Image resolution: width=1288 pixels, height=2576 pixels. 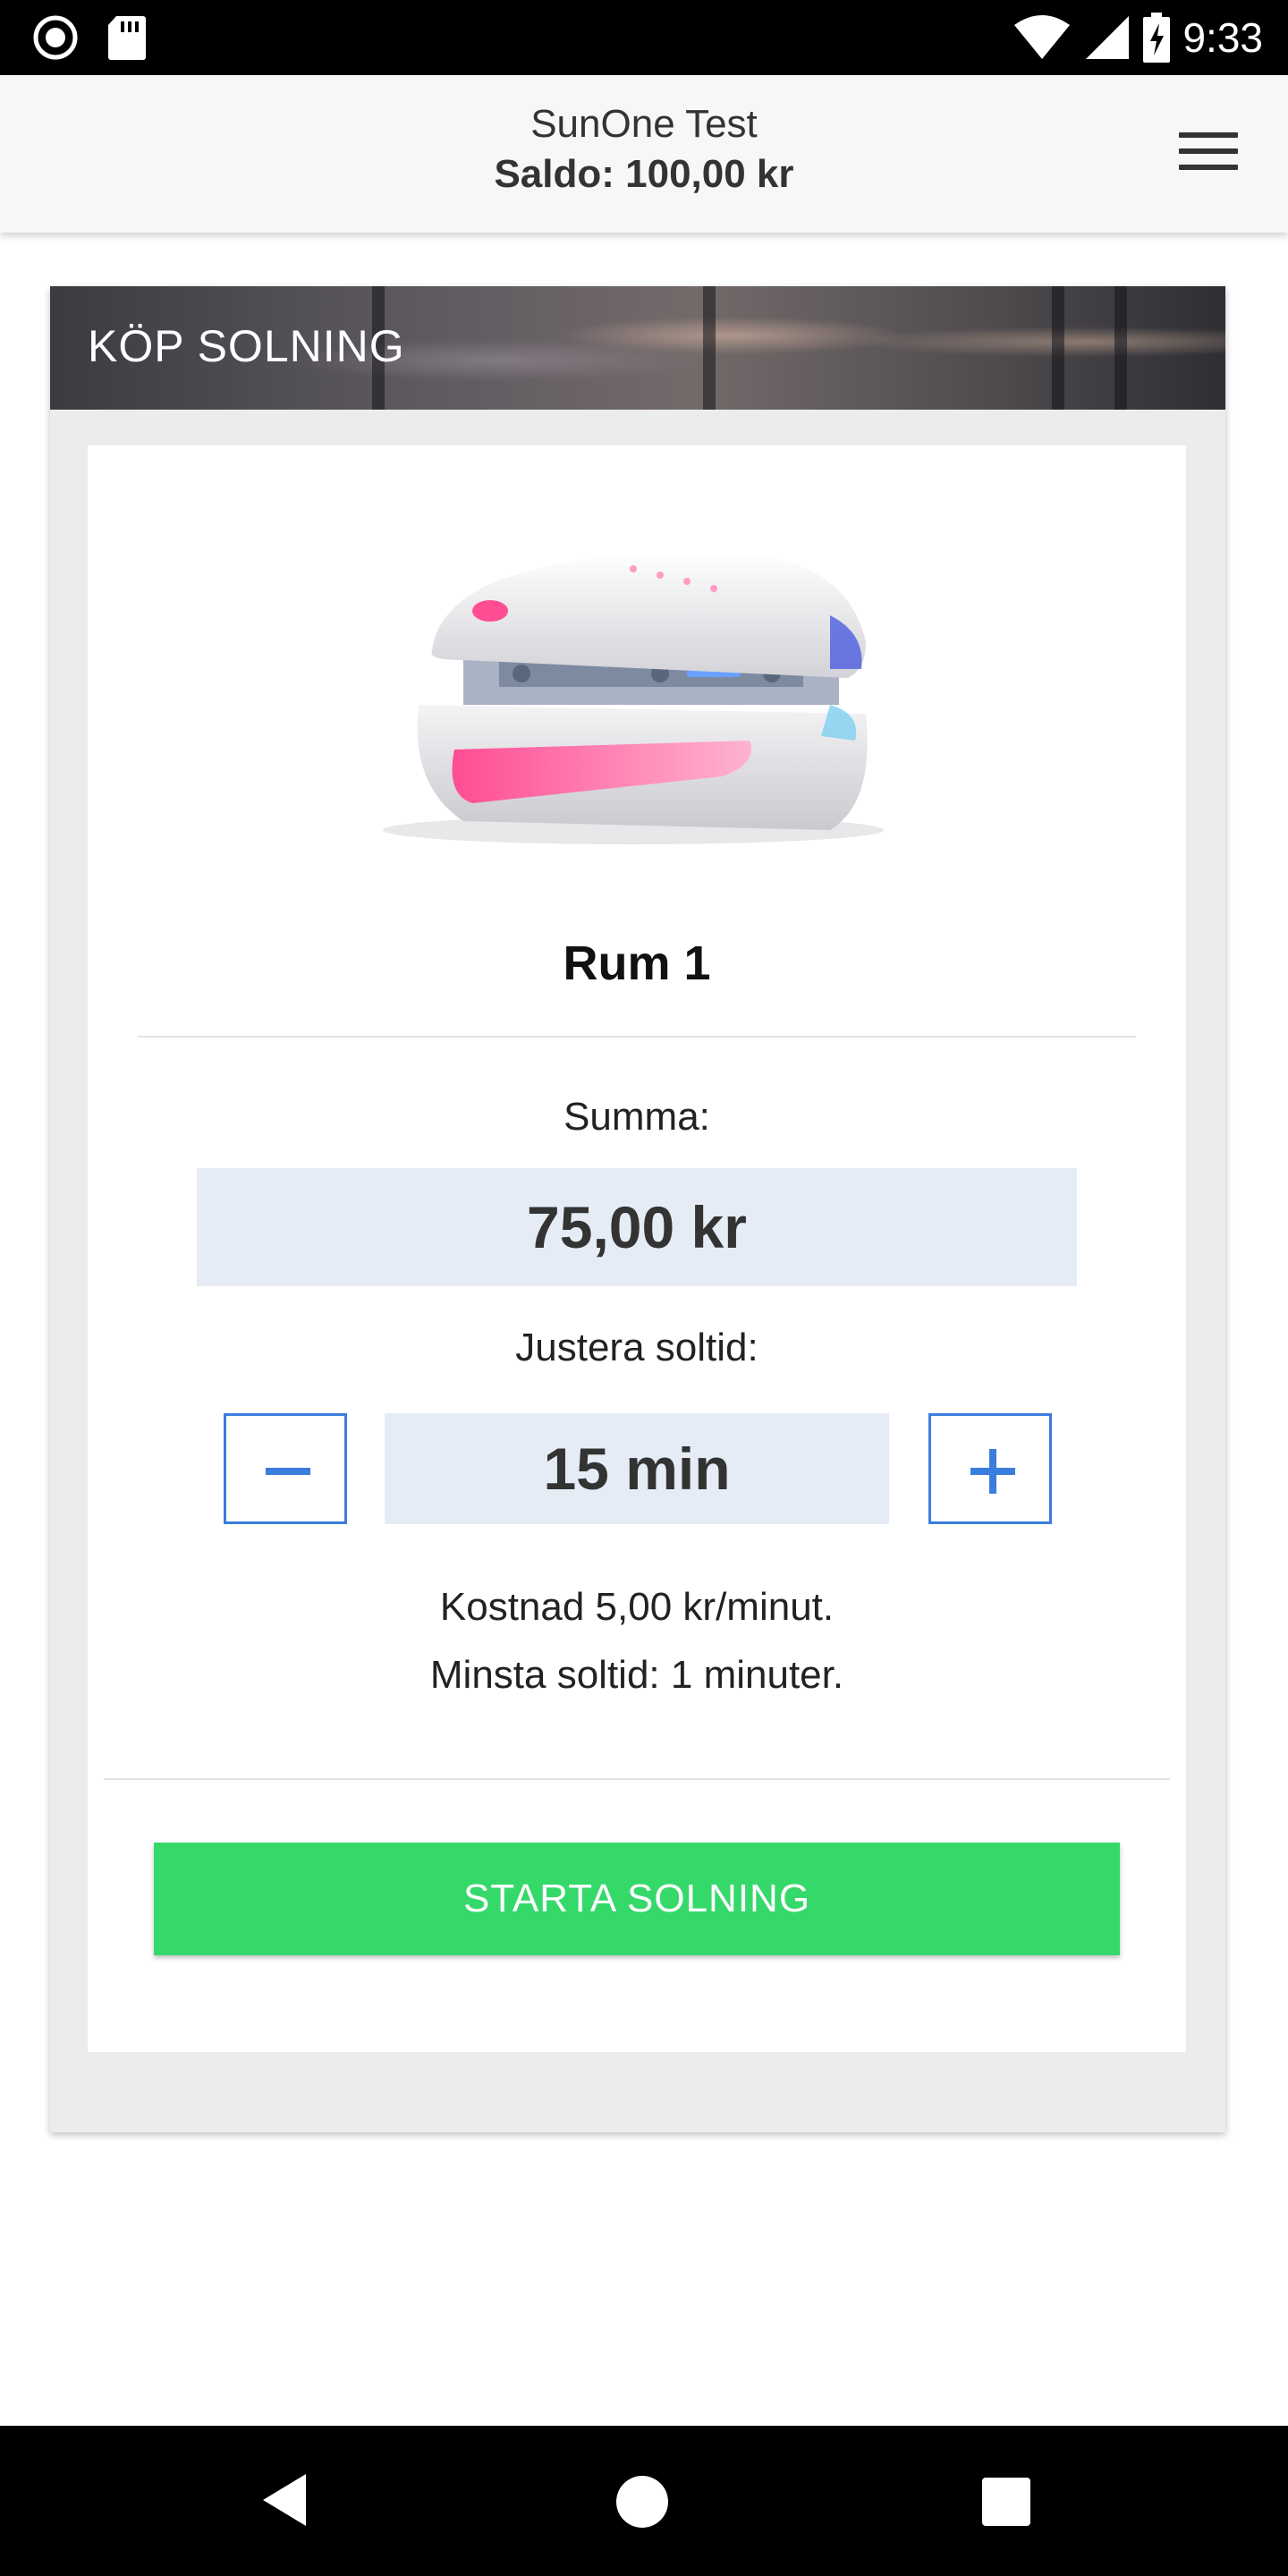 I want to click on status-bar: 9:33, so click(x=644, y=37).